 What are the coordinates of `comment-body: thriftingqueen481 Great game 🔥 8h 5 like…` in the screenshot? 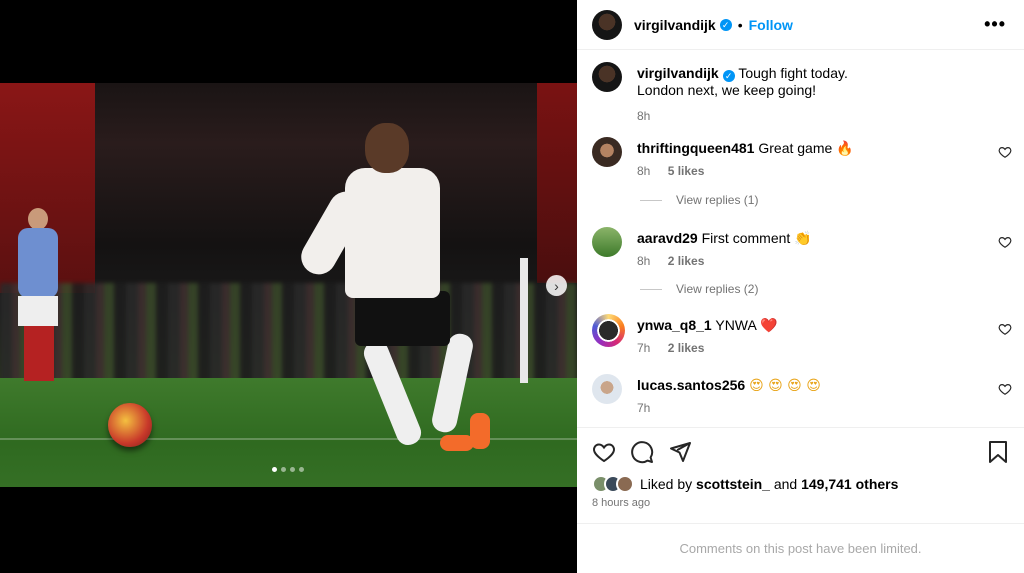 It's located at (807, 160).